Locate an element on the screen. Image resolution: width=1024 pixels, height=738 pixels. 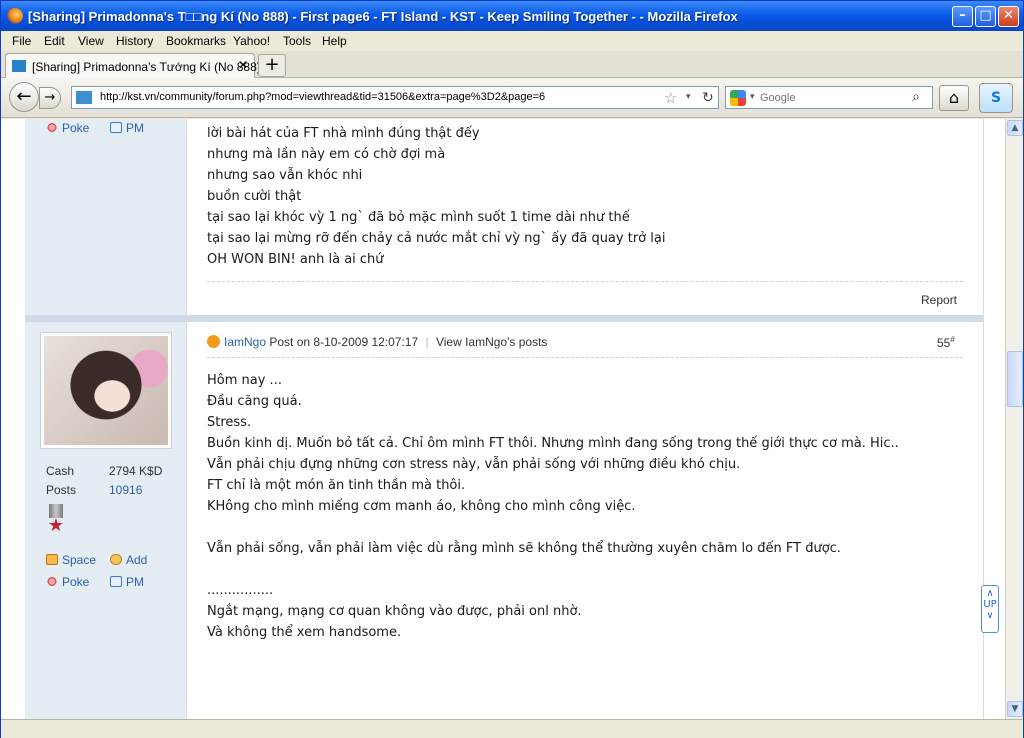
menu-history: History is located at coordinates (134, 41).